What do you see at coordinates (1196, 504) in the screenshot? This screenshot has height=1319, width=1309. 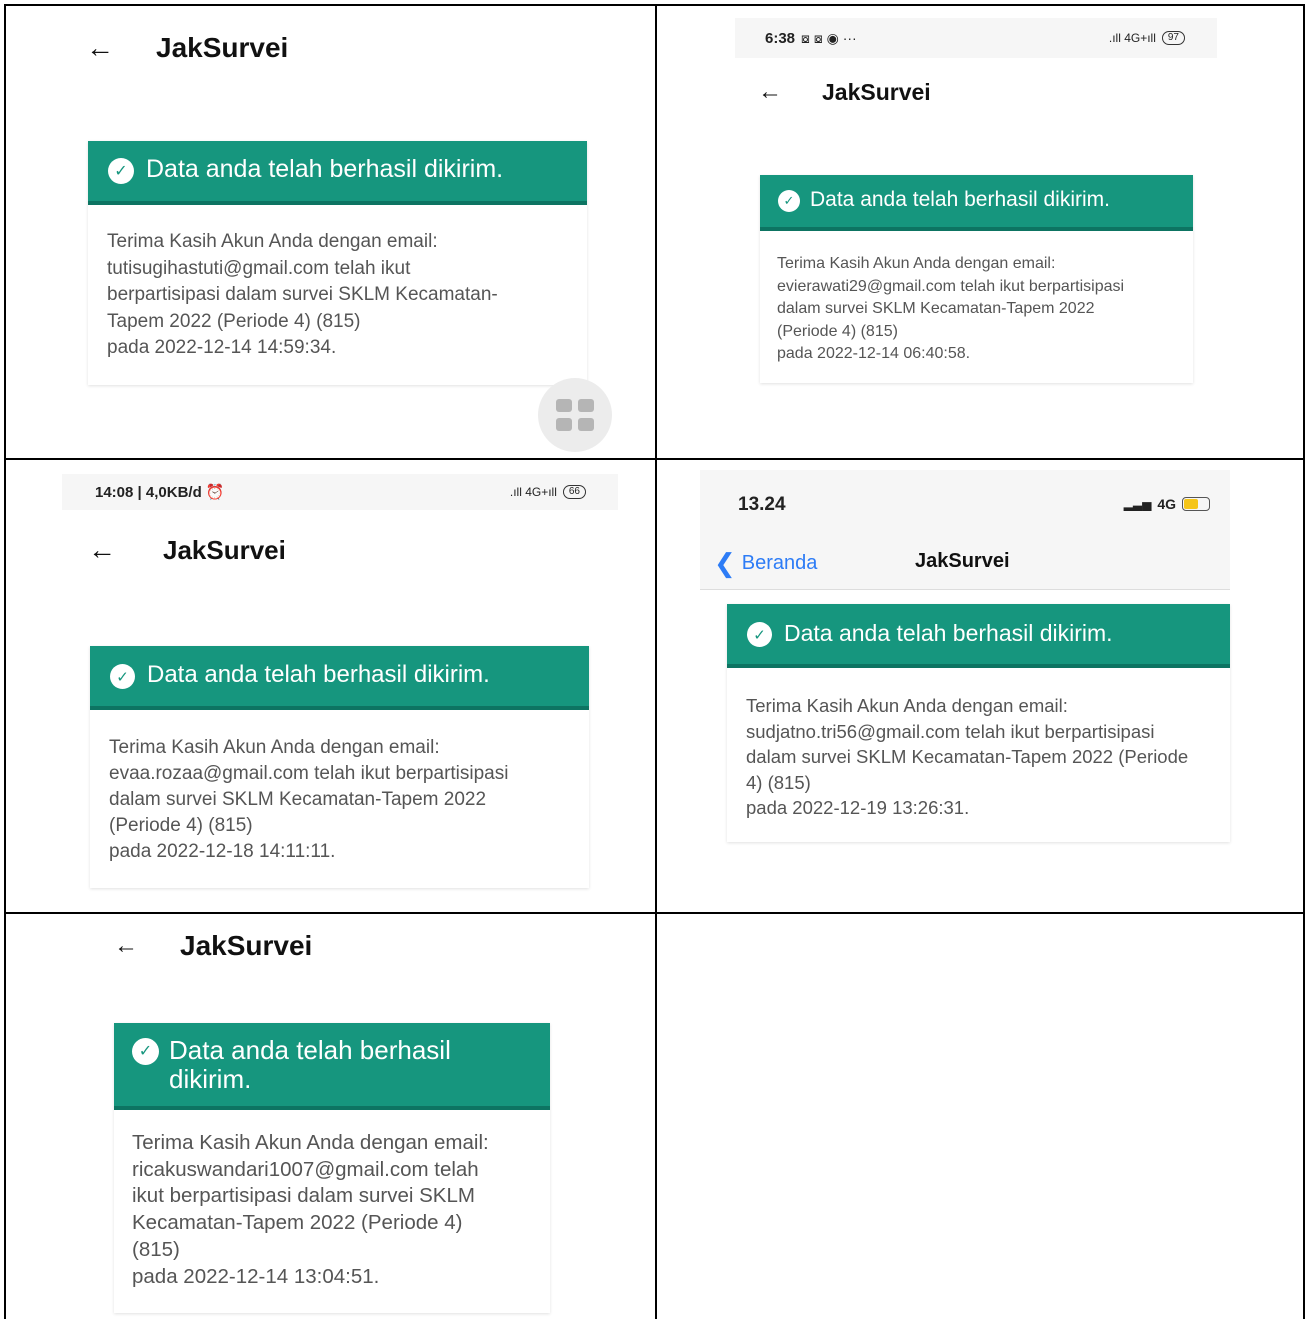 I see `battery-icon` at bounding box center [1196, 504].